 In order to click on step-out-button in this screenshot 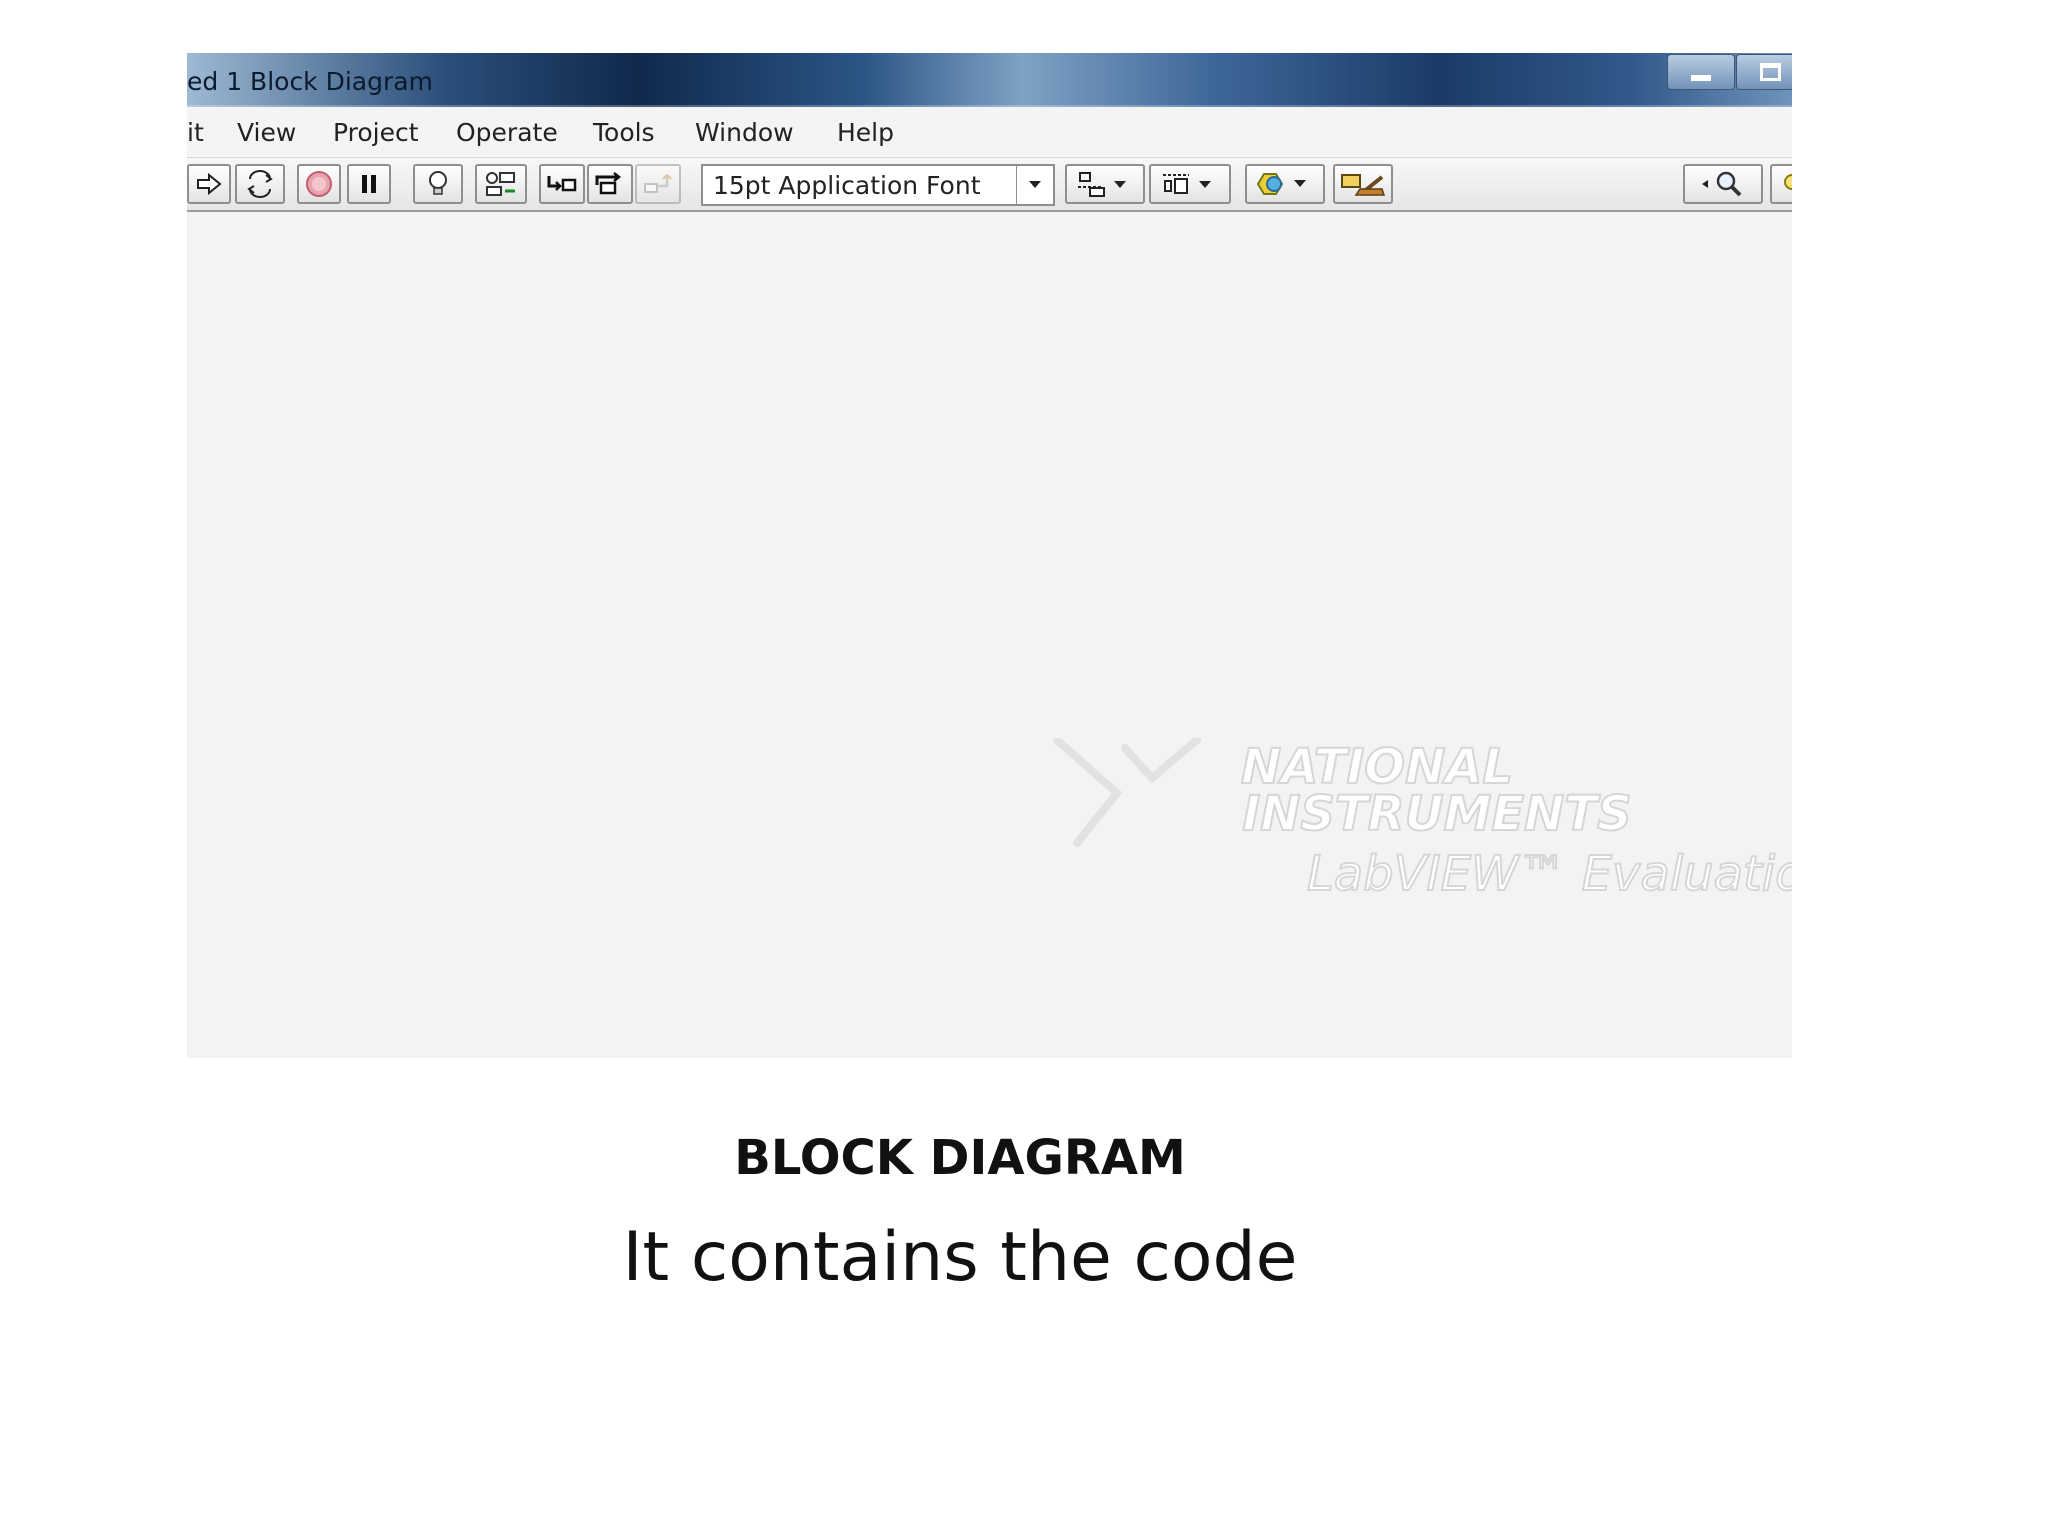, I will do `click(658, 184)`.